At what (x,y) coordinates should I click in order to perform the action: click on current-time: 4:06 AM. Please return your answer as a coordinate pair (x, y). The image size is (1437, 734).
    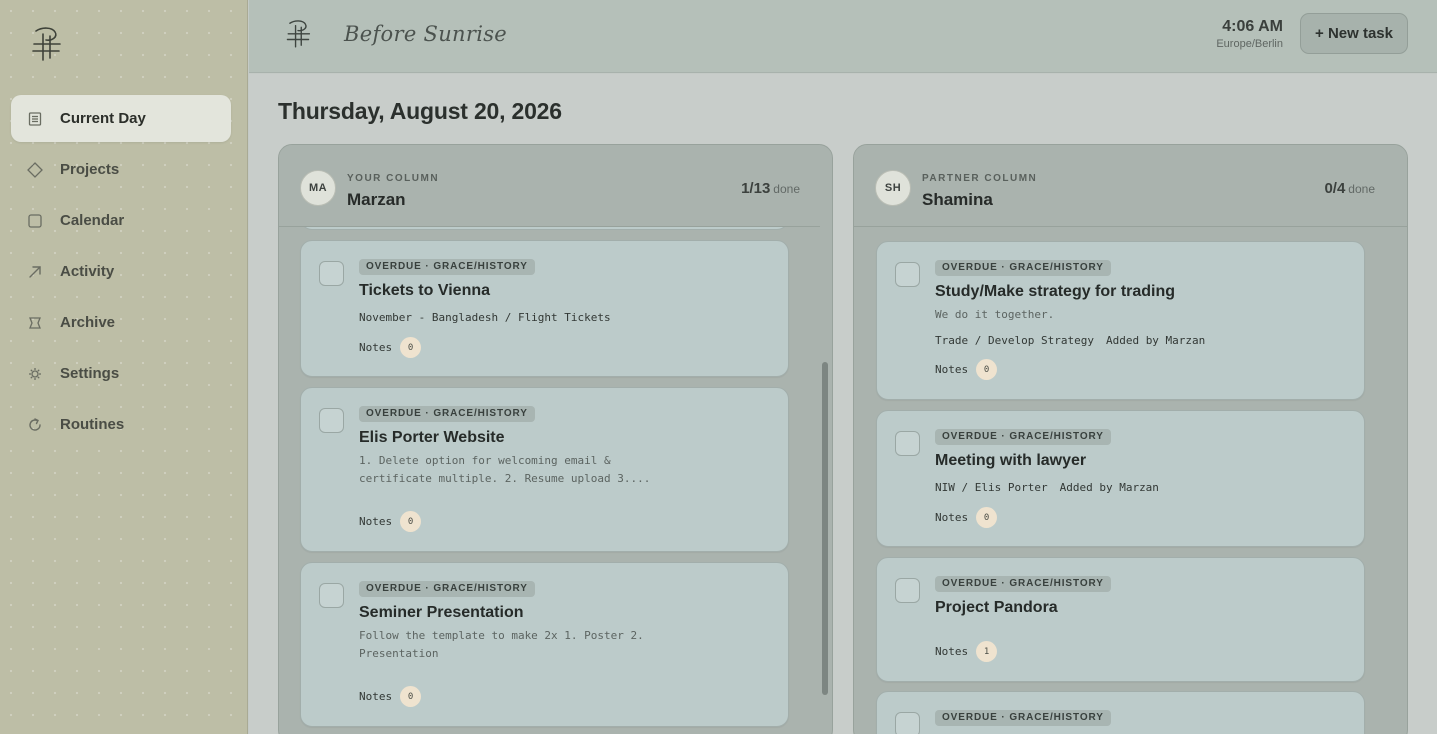
    Looking at the image, I should click on (1252, 26).